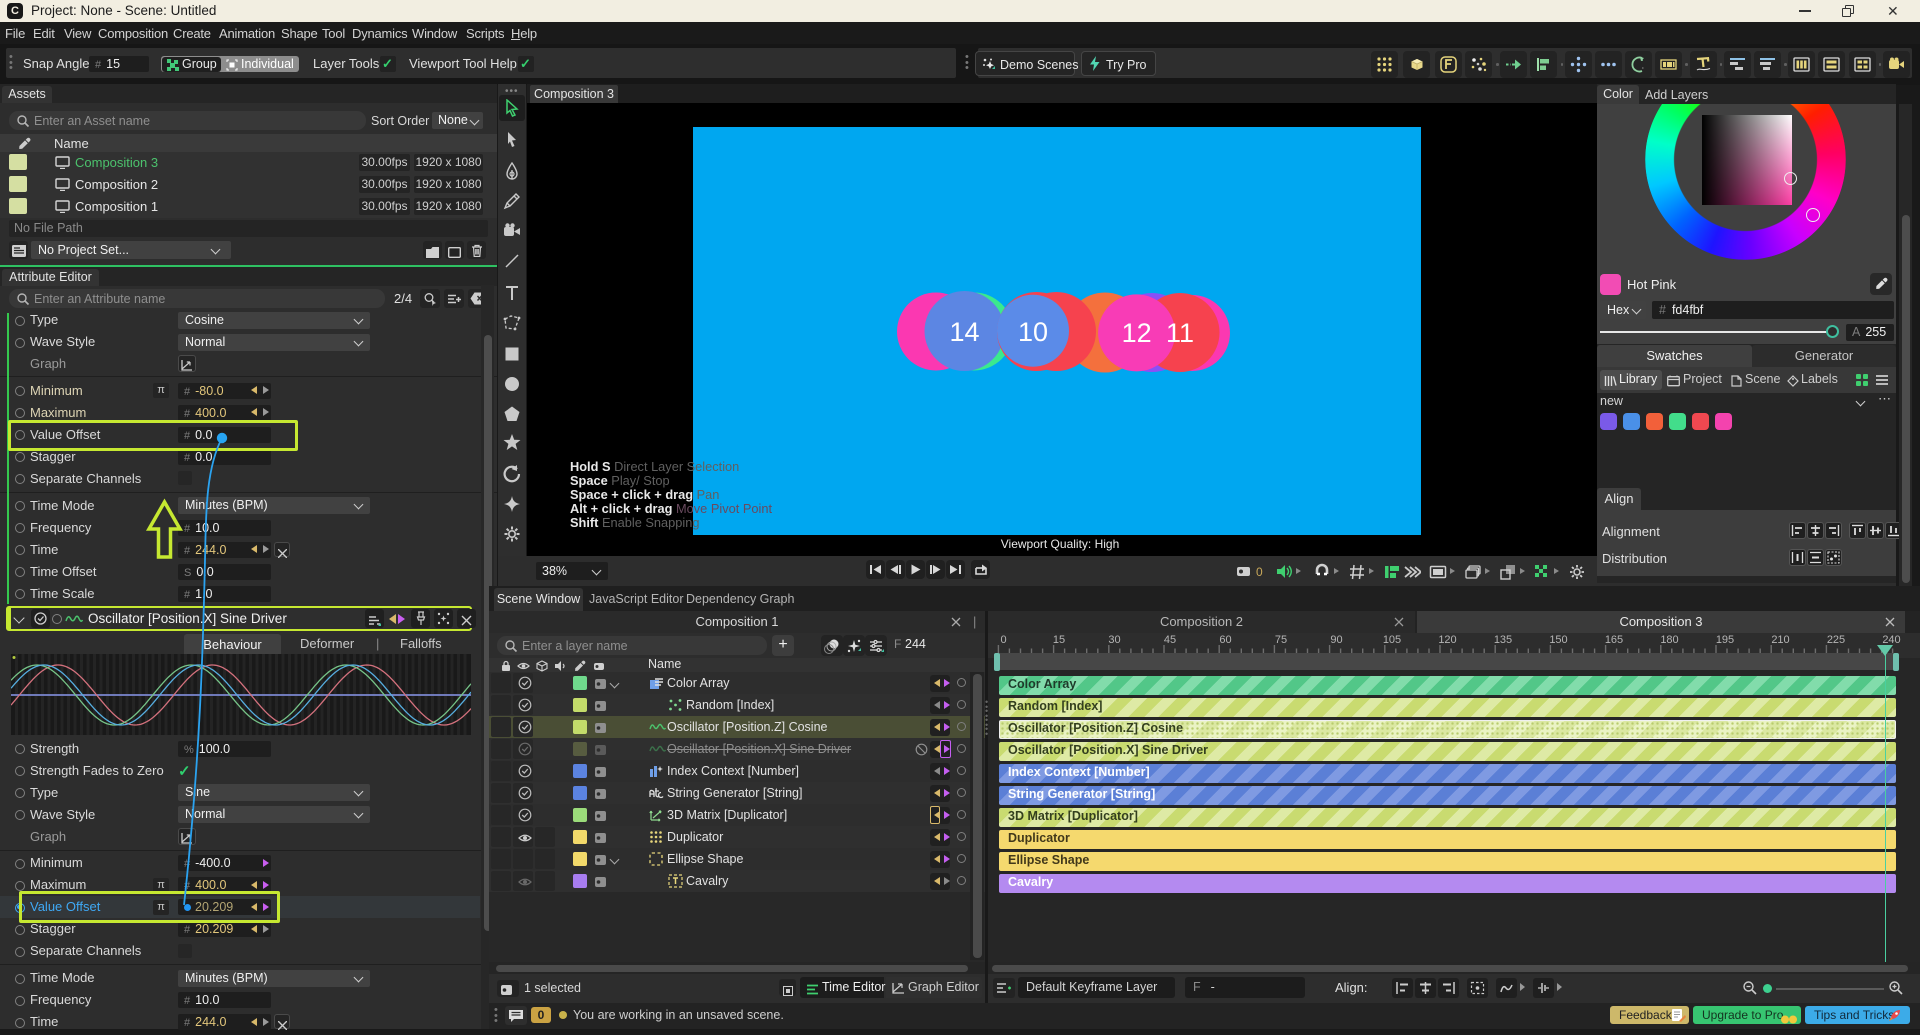  I want to click on svg-text: 11, so click(1180, 333).